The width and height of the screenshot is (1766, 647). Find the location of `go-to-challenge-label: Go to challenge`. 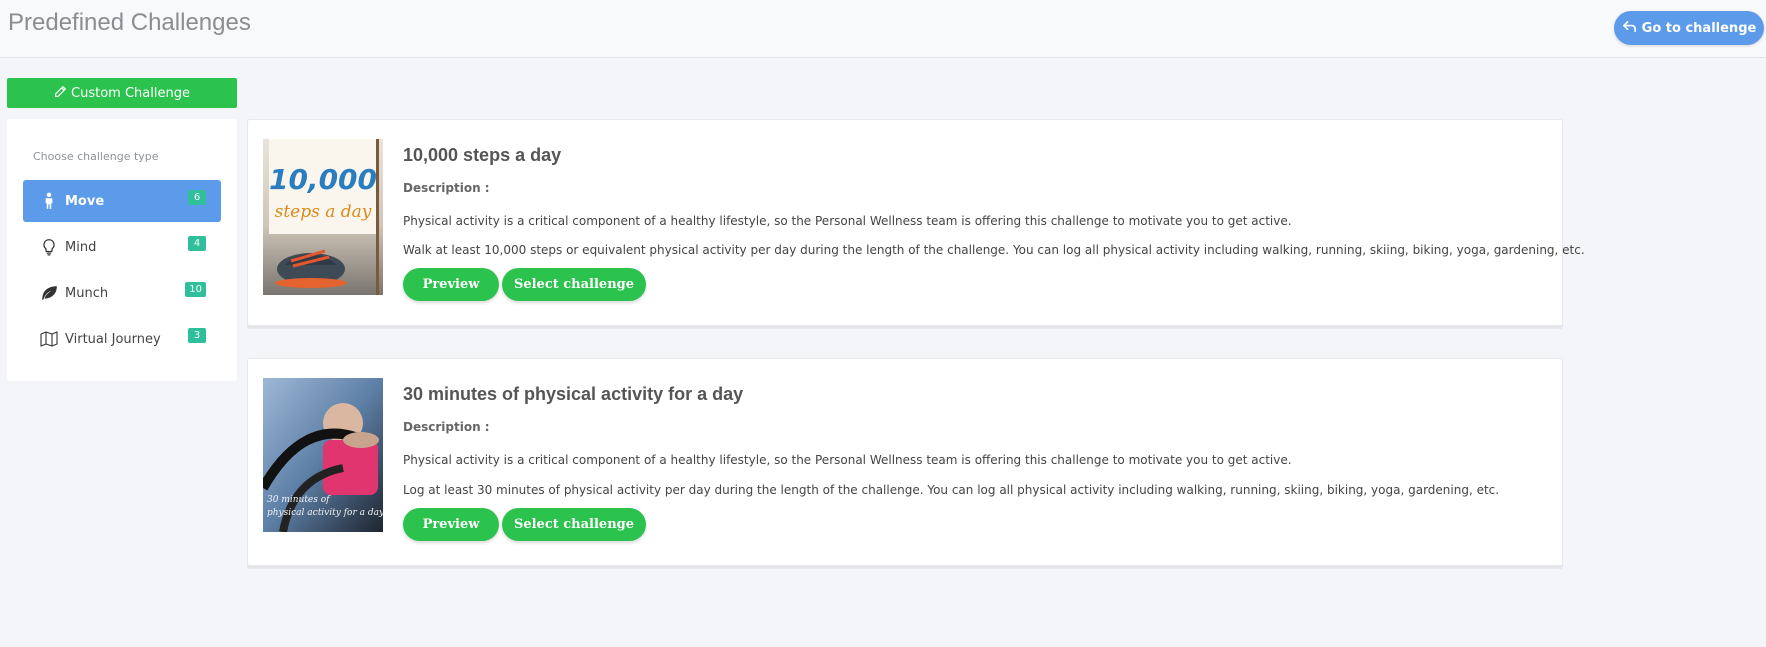

go-to-challenge-label: Go to challenge is located at coordinates (1699, 28).